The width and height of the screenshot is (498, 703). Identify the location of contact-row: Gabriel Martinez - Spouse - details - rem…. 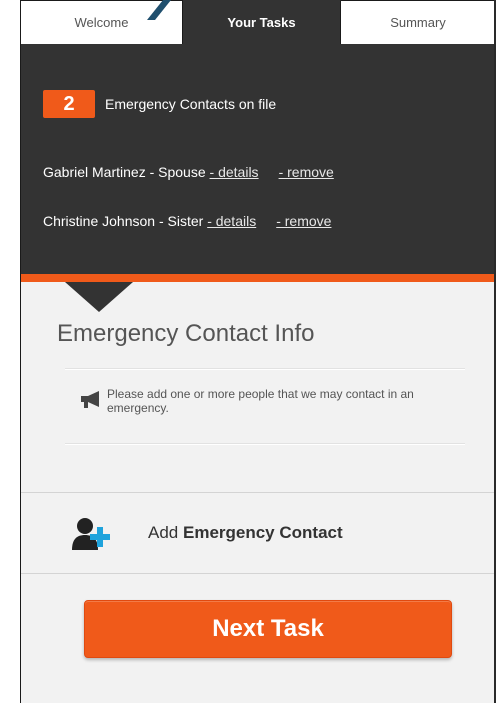
(188, 172).